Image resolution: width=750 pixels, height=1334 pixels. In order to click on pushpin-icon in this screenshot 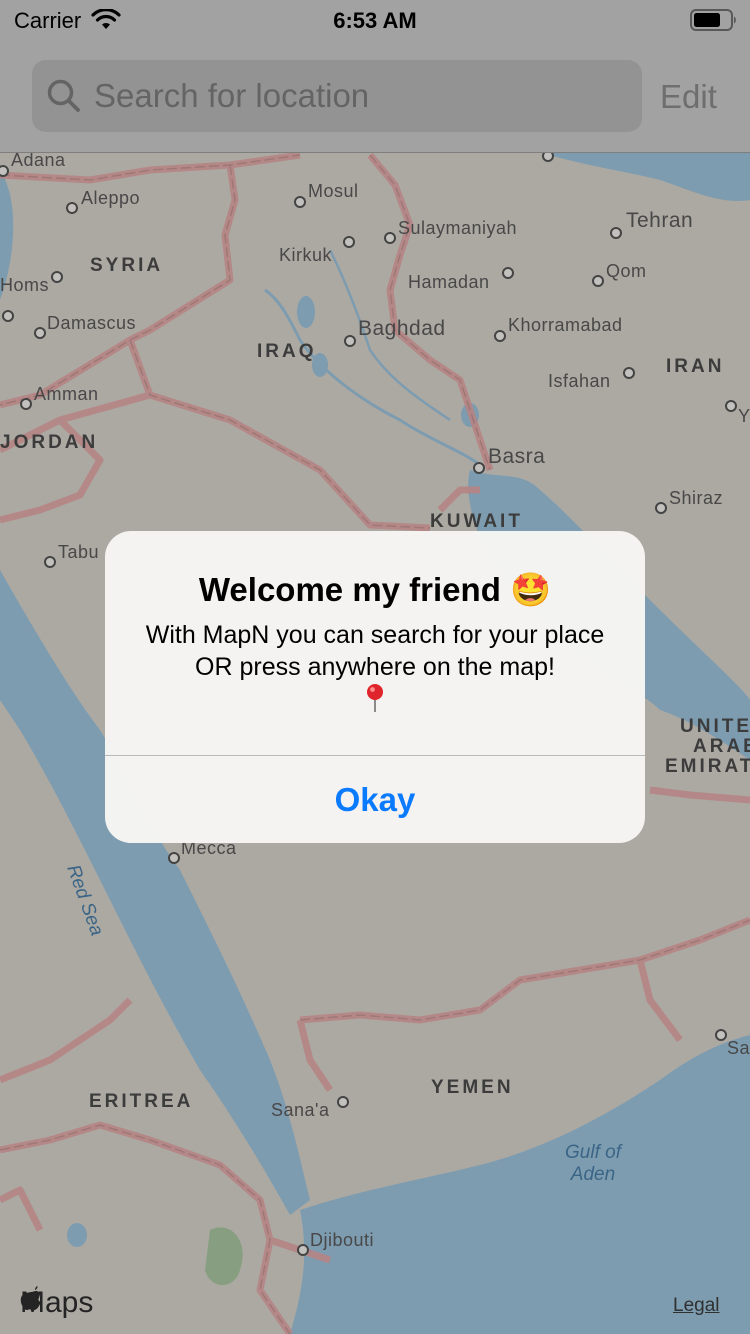, I will do `click(375, 698)`.